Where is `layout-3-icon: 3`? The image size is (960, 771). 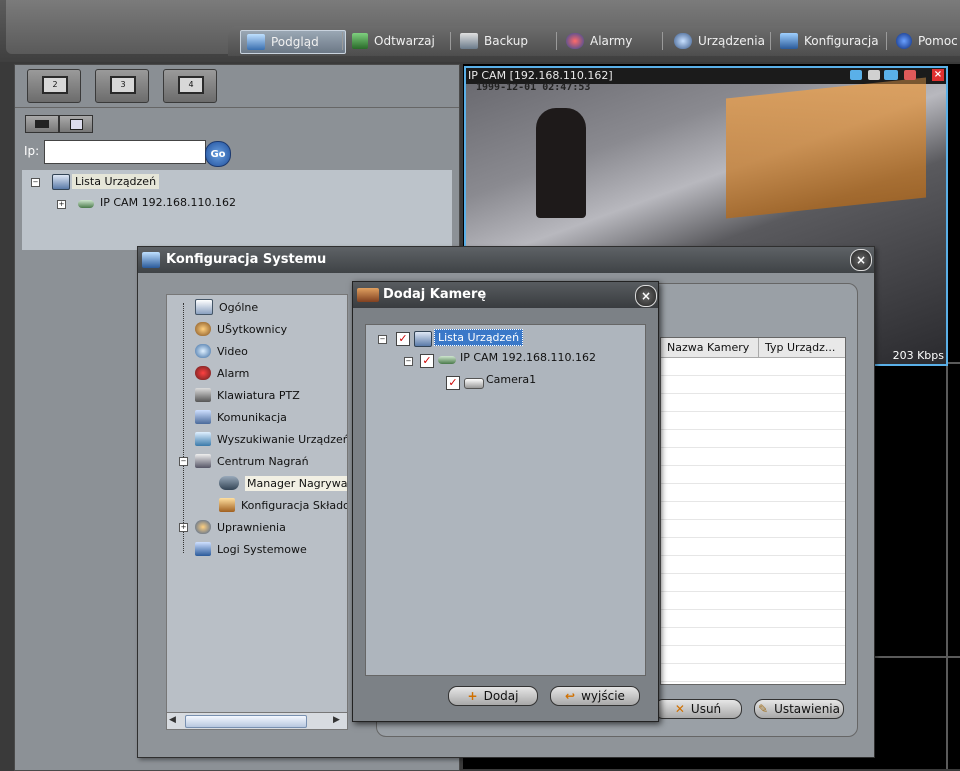
layout-3-icon: 3 is located at coordinates (123, 85).